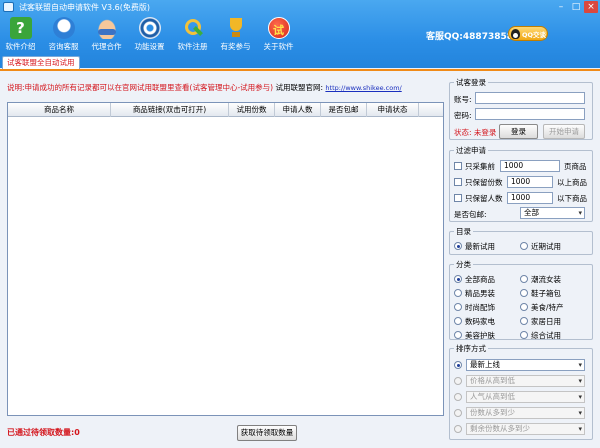 Image resolution: width=600 pixels, height=448 pixels. What do you see at coordinates (473, 37) in the screenshot?
I see `service-qq: 客服QQ:488738580` at bounding box center [473, 37].